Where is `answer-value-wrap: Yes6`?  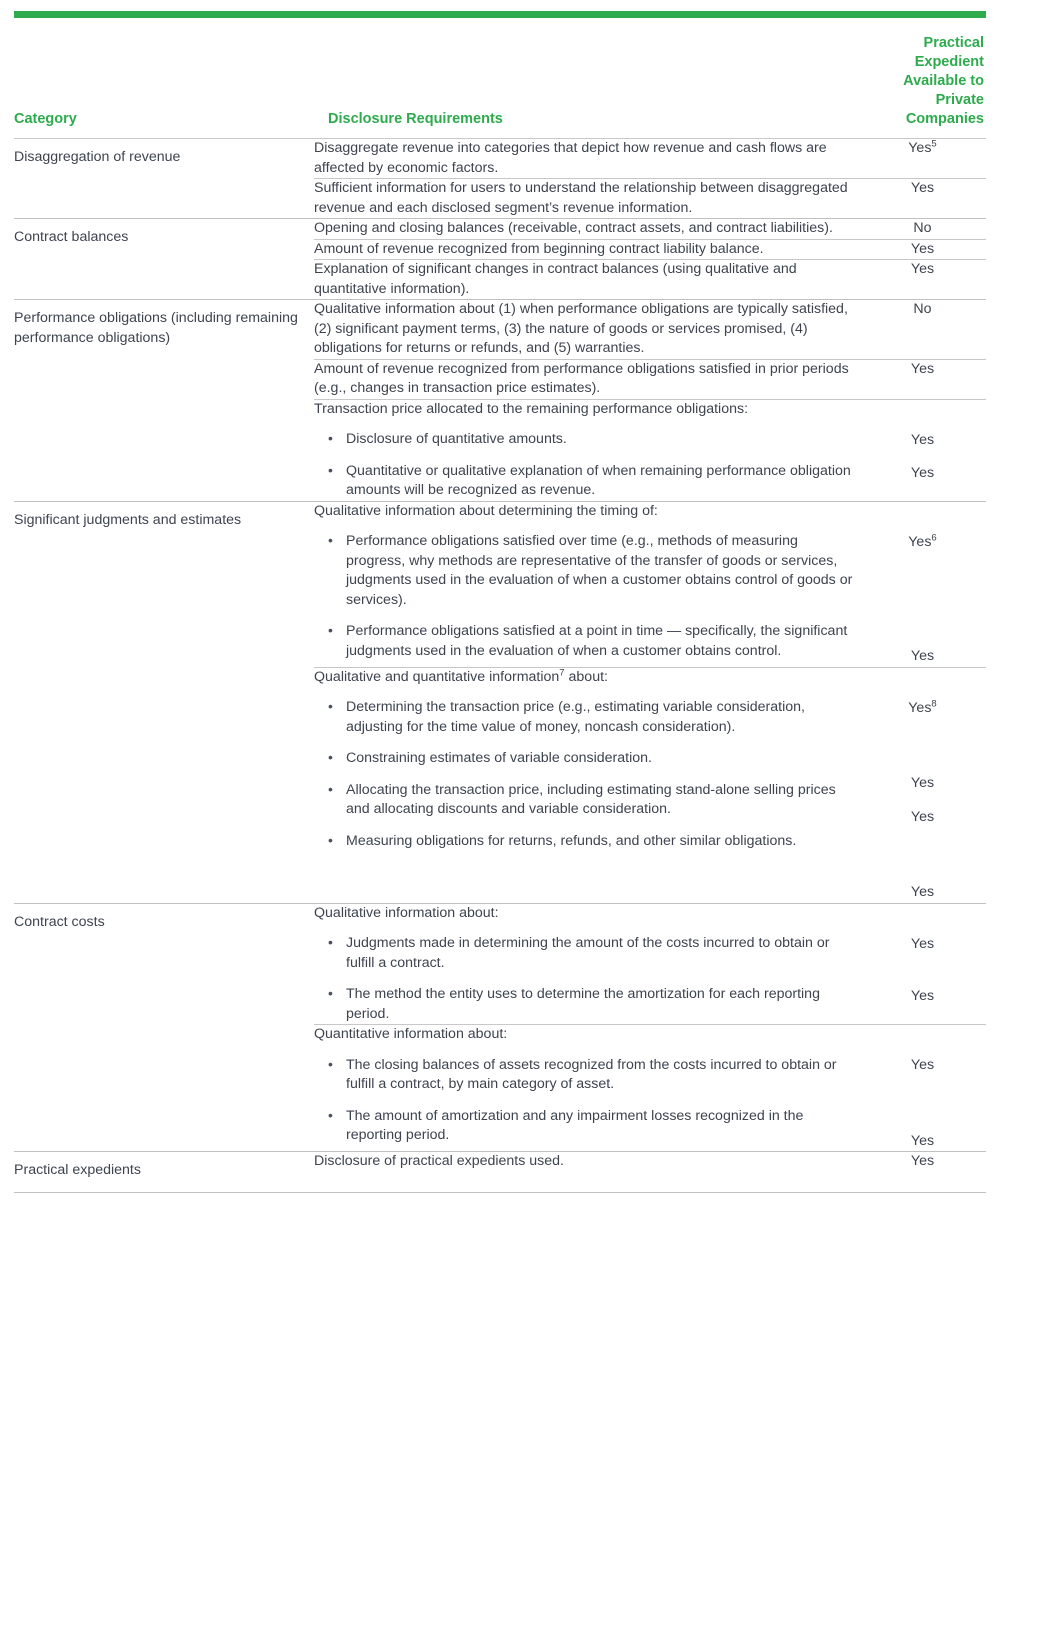
answer-value-wrap: Yes6 is located at coordinates (922, 543).